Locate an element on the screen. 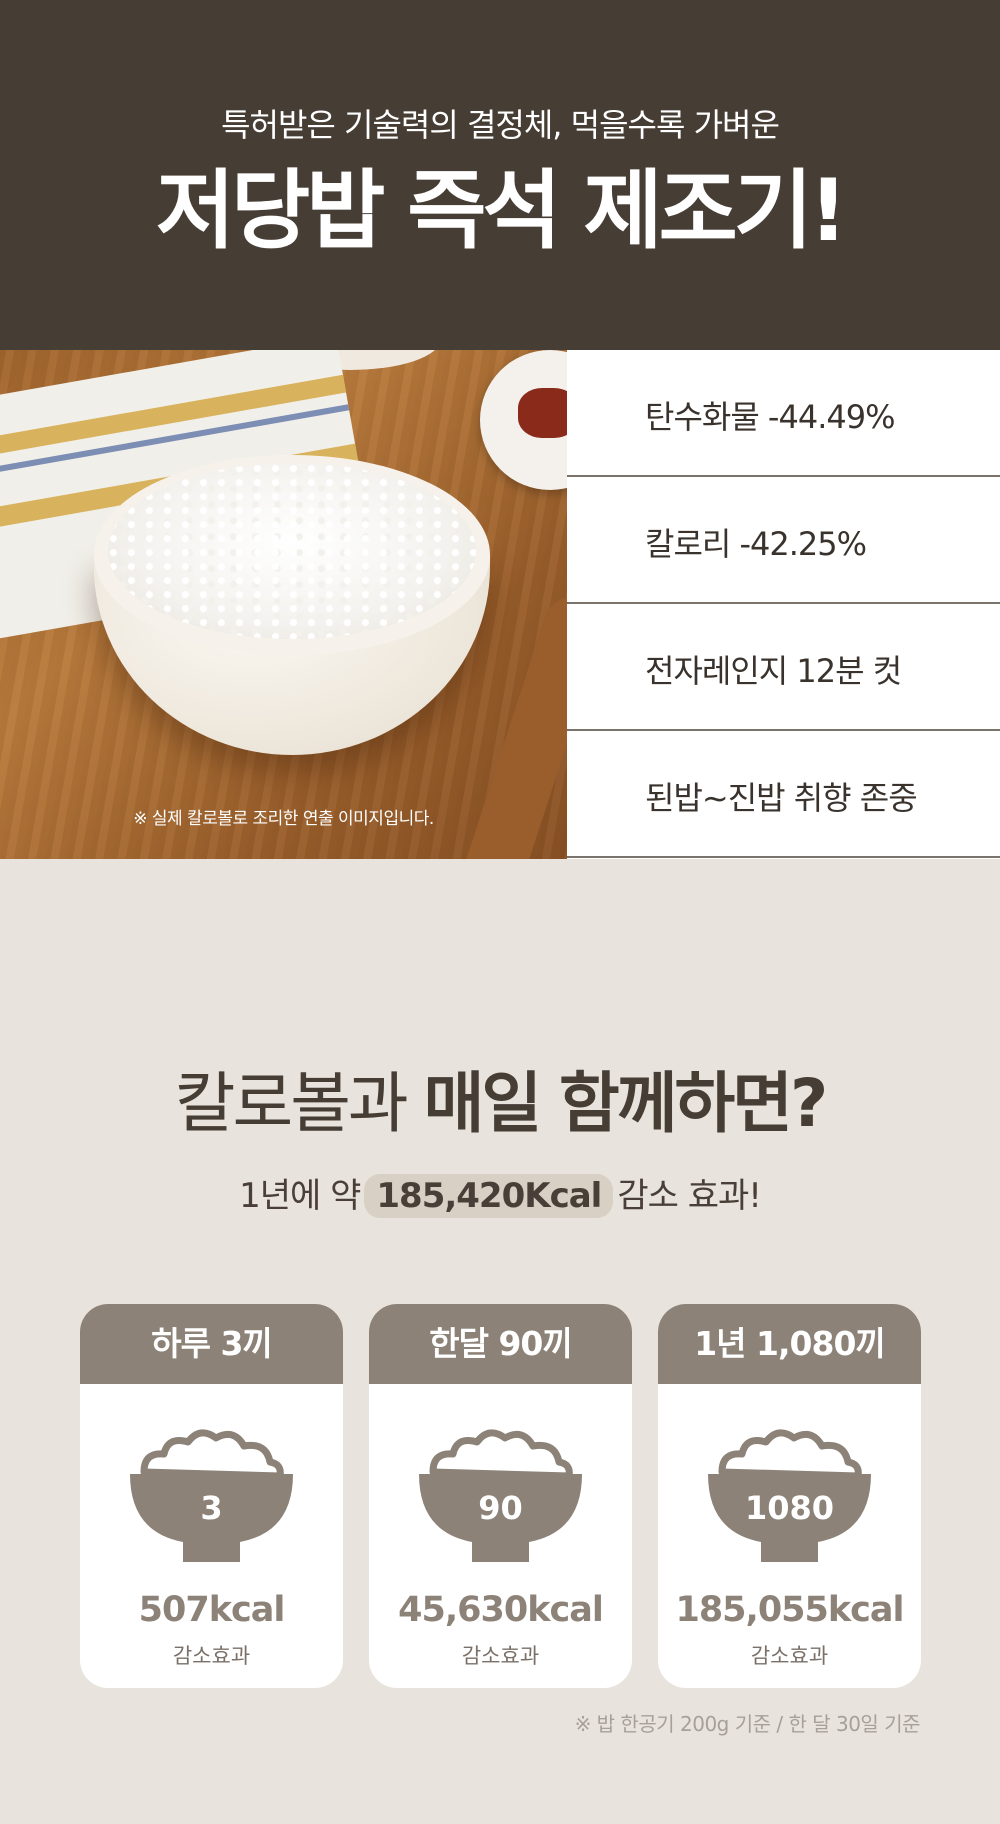 The image size is (1000, 1824). feature-item-texture: 된밥~진밥 취향 존중 is located at coordinates (783, 794).